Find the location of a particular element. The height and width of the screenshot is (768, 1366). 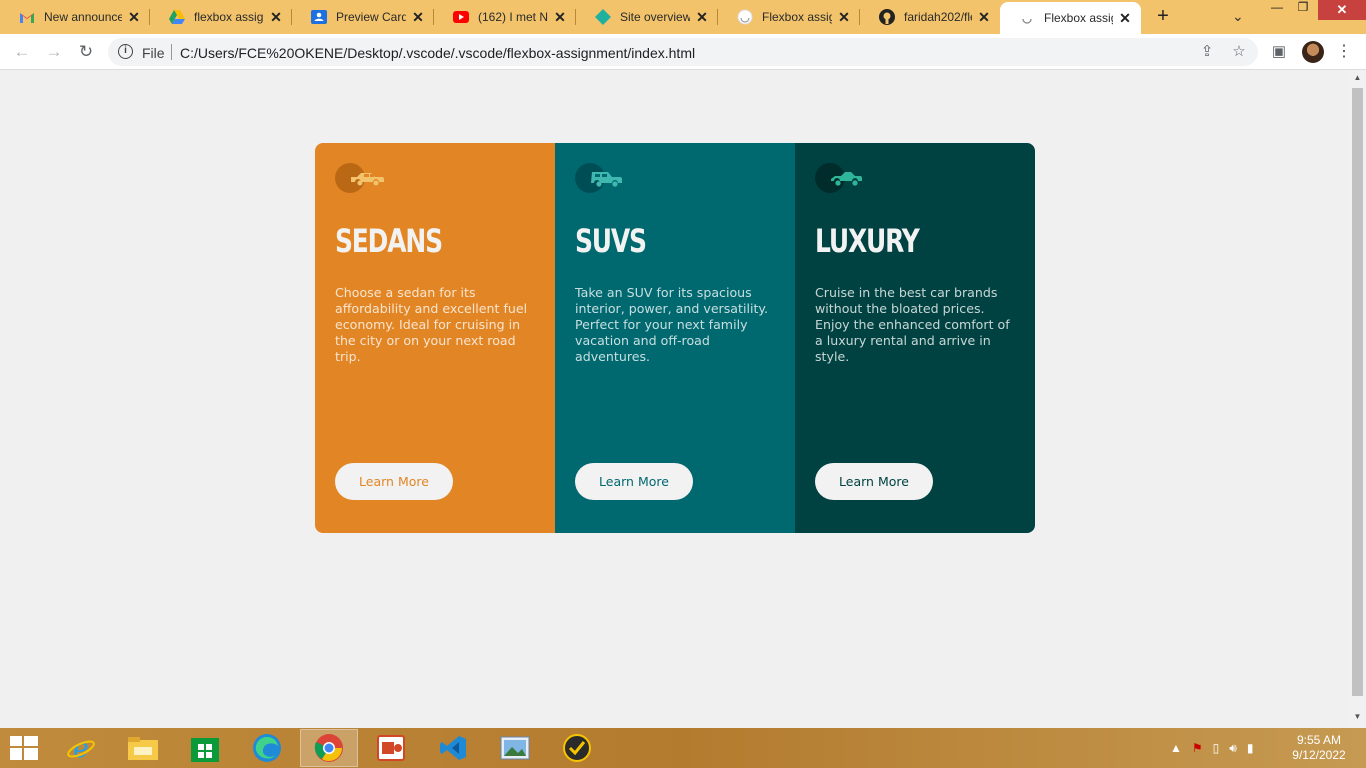

tab-github: faridah202/fle ✕ is located at coordinates (930, 17).